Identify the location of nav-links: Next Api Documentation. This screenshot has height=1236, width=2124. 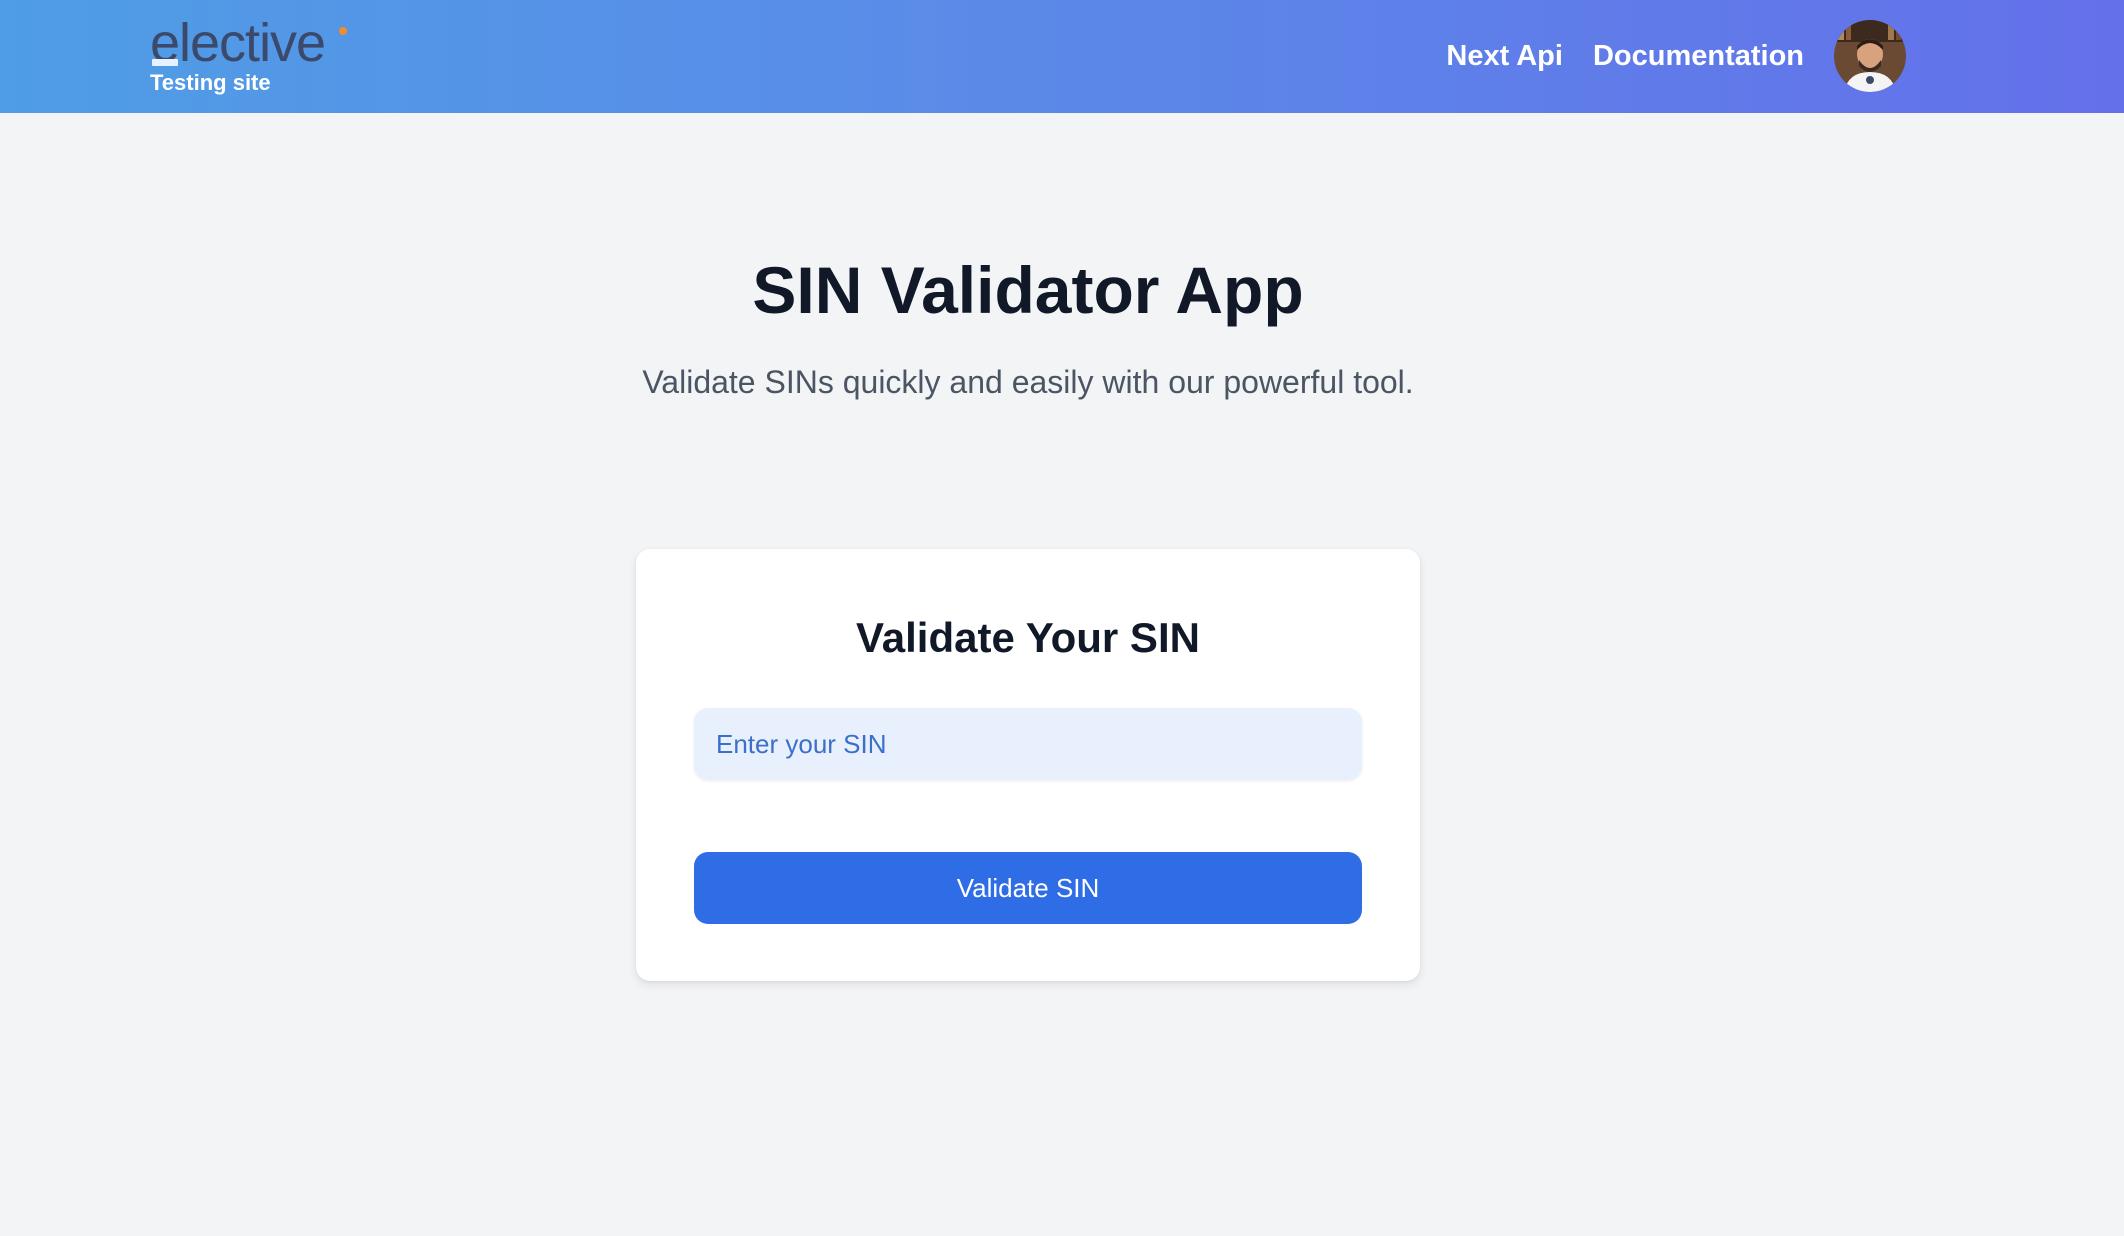
(1676, 56).